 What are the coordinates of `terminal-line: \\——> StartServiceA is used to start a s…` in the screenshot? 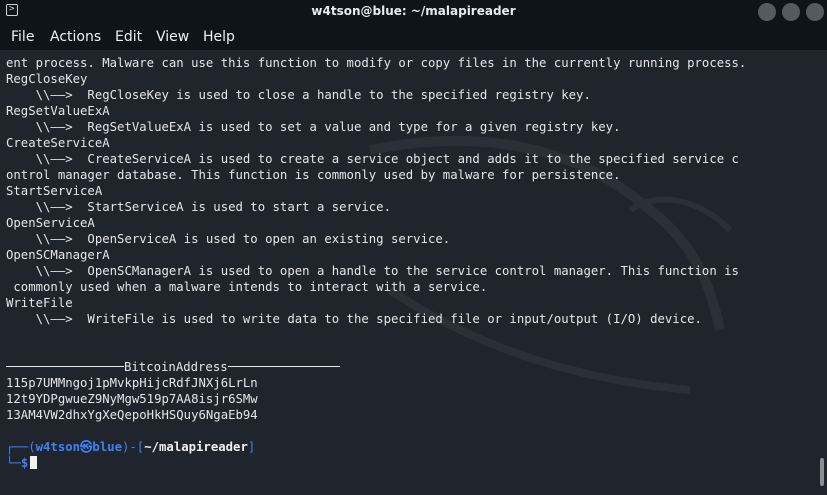 It's located at (198, 207).